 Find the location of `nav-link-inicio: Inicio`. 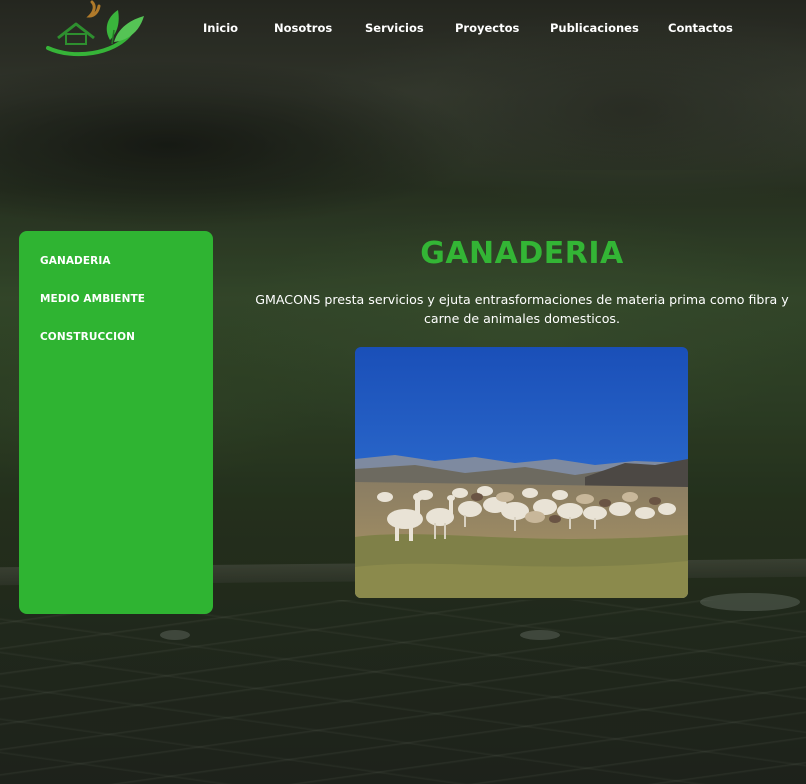

nav-link-inicio: Inicio is located at coordinates (220, 28).